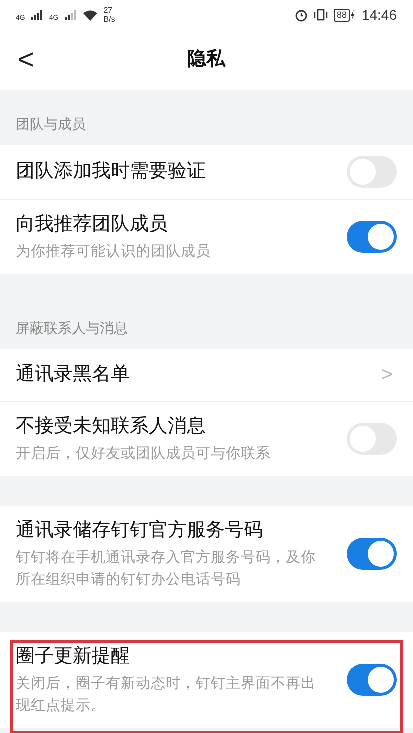 This screenshot has width=413, height=733. What do you see at coordinates (90, 15) in the screenshot?
I see `wifi-icon` at bounding box center [90, 15].